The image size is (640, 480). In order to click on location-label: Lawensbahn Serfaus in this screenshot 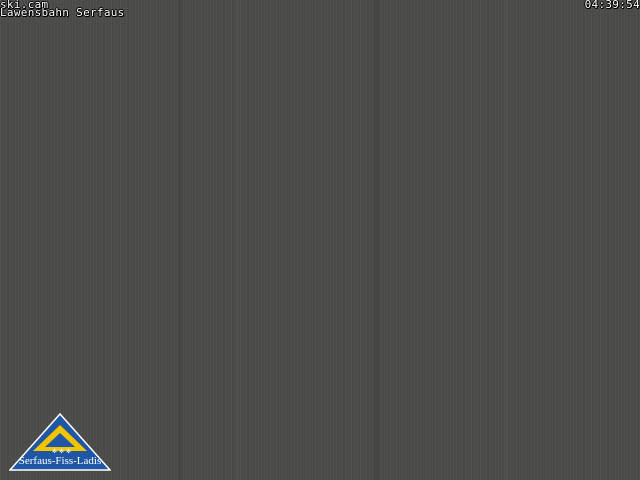, I will do `click(62, 12)`.